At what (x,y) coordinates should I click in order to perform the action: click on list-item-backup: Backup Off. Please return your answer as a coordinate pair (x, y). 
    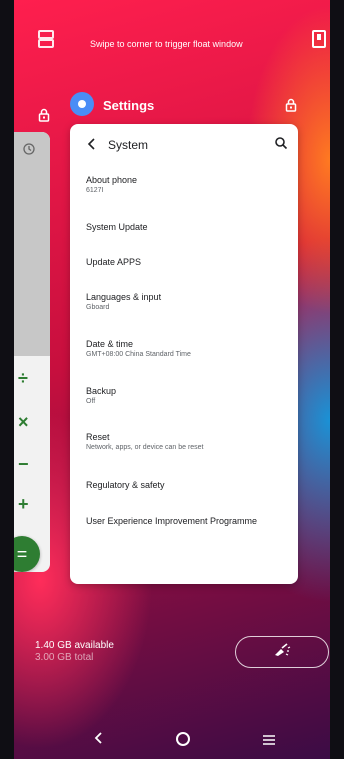
    Looking at the image, I should click on (186, 396).